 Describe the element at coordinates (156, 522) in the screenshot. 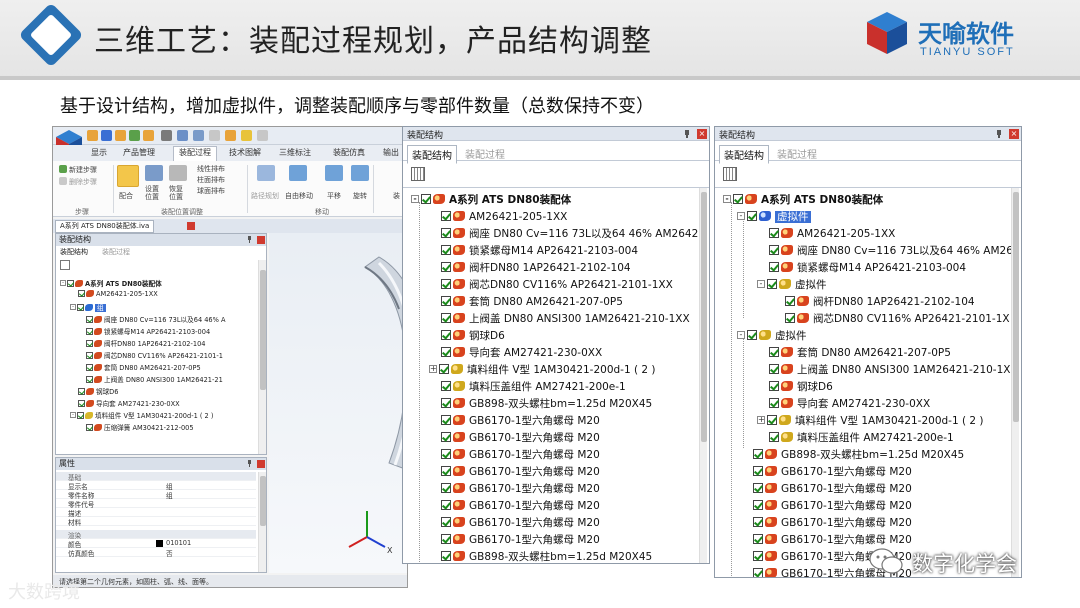

I see `prop-row: 材料` at that location.